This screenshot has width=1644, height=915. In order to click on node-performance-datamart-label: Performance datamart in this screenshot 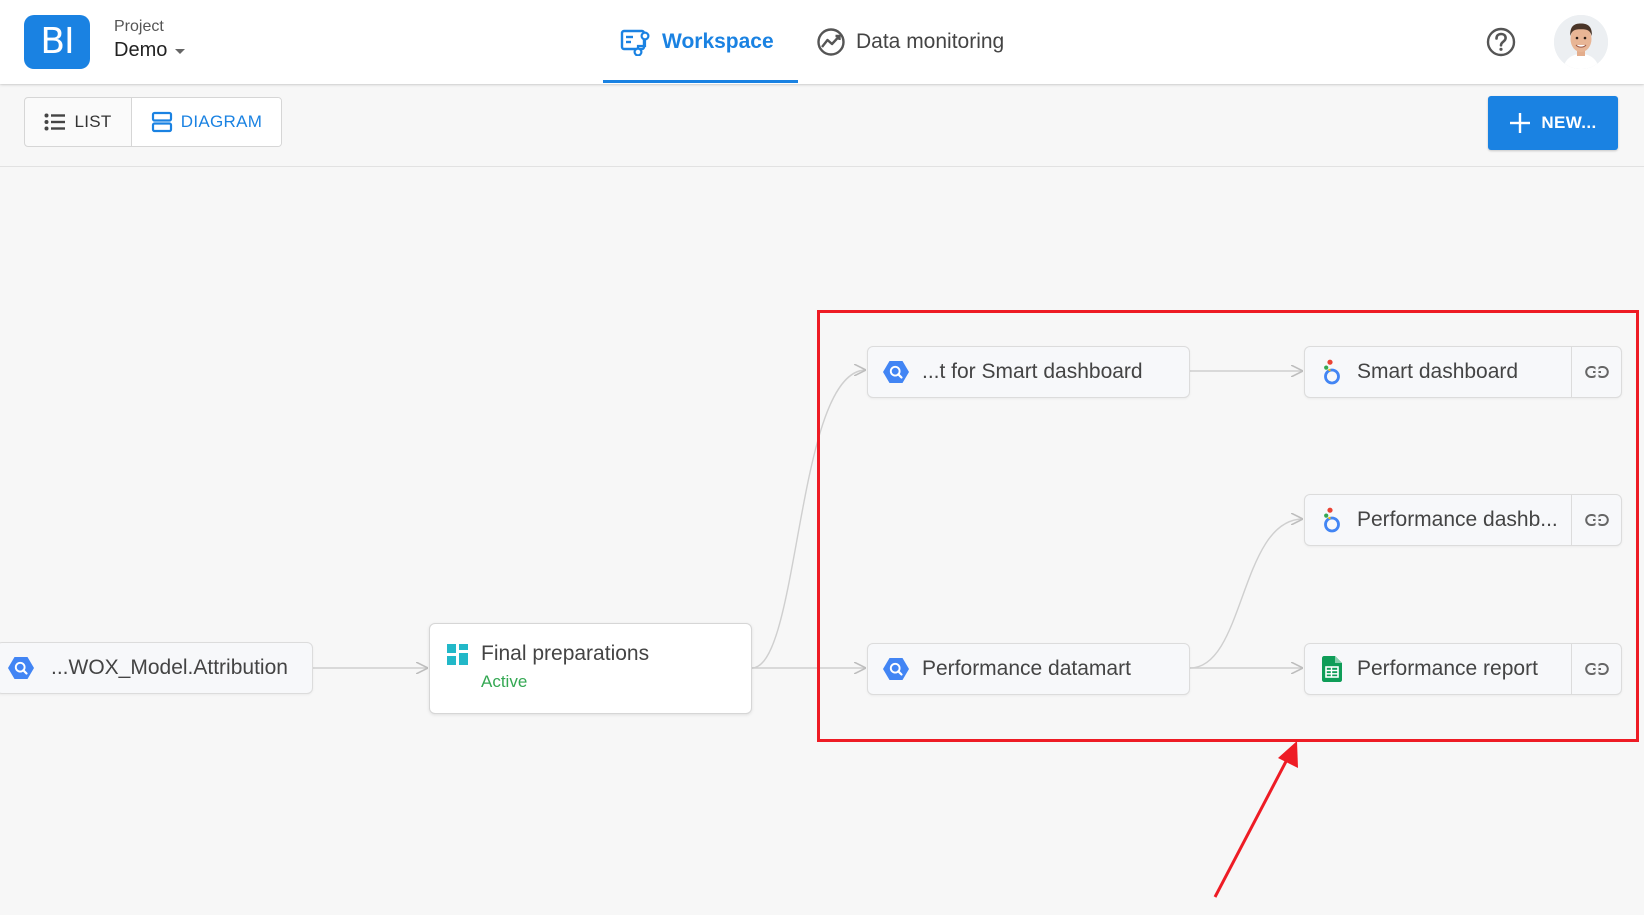, I will do `click(1026, 668)`.